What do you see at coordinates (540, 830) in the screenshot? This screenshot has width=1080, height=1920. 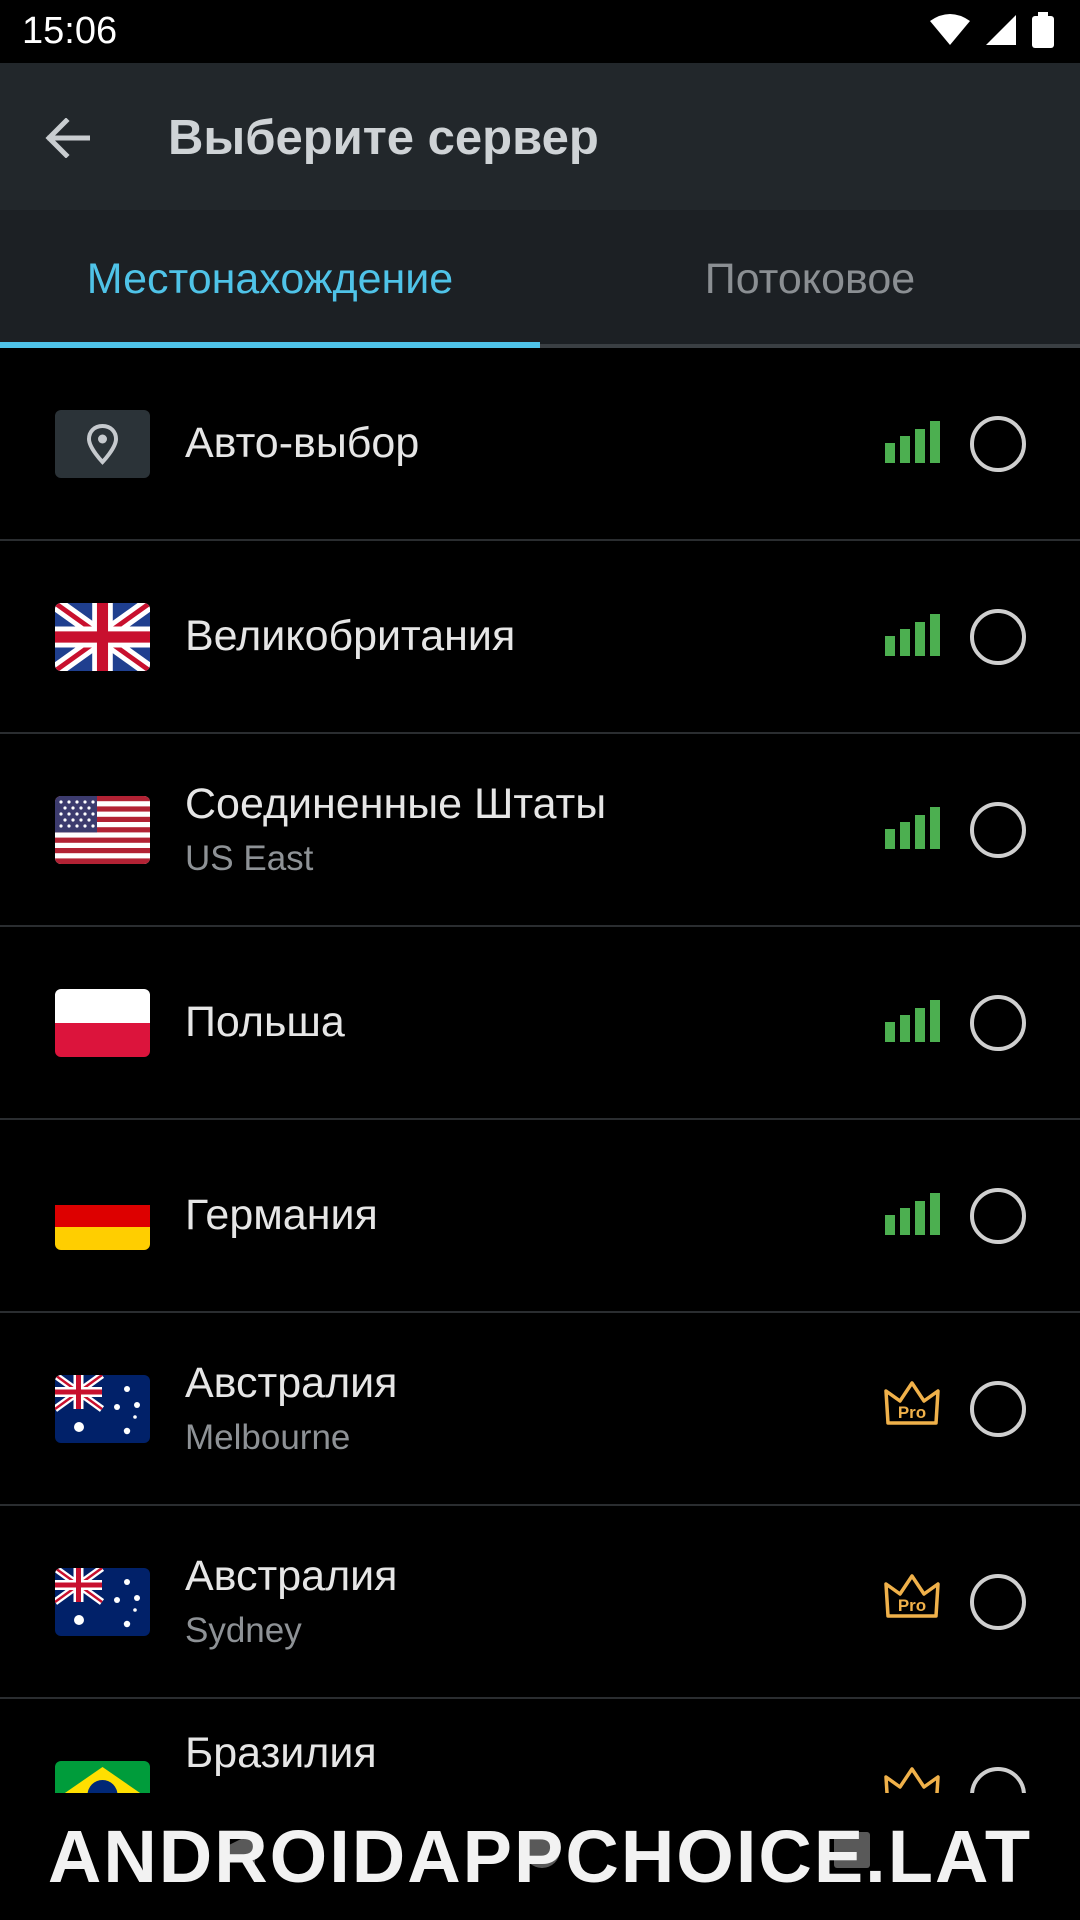 I see `server-row-us: Соединенные Штаты US East` at bounding box center [540, 830].